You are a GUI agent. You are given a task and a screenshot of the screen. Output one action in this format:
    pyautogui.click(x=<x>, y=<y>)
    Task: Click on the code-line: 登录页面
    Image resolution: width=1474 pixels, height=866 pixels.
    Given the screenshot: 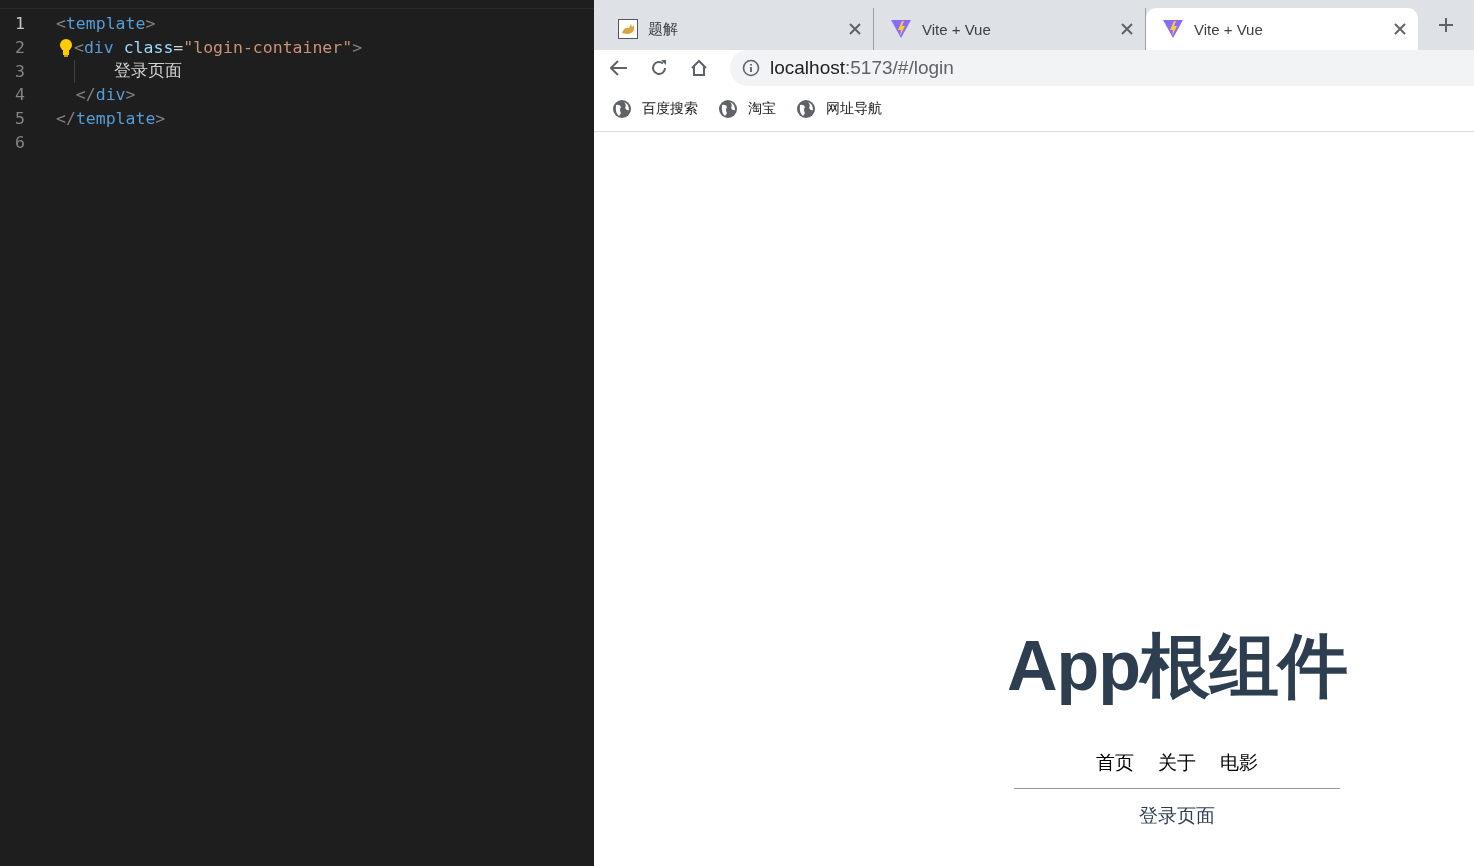 What is the action you would take?
    pyautogui.click(x=147, y=71)
    